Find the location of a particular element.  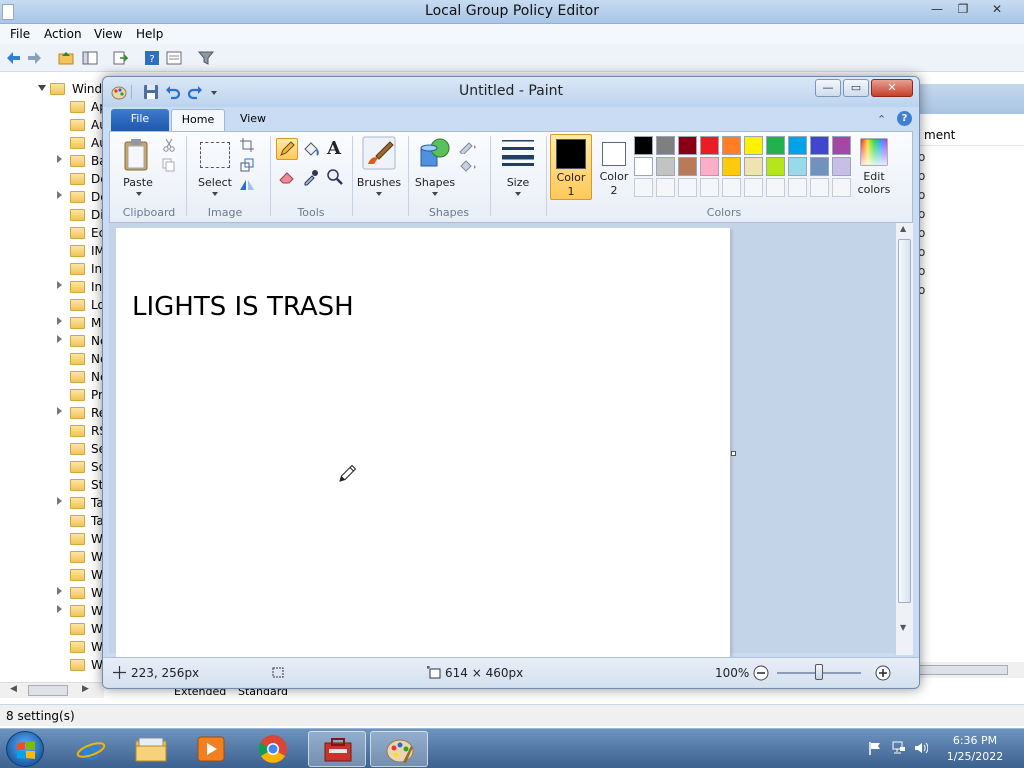

clock: 6:36 PM 1/25/2022 is located at coordinates (975, 749).